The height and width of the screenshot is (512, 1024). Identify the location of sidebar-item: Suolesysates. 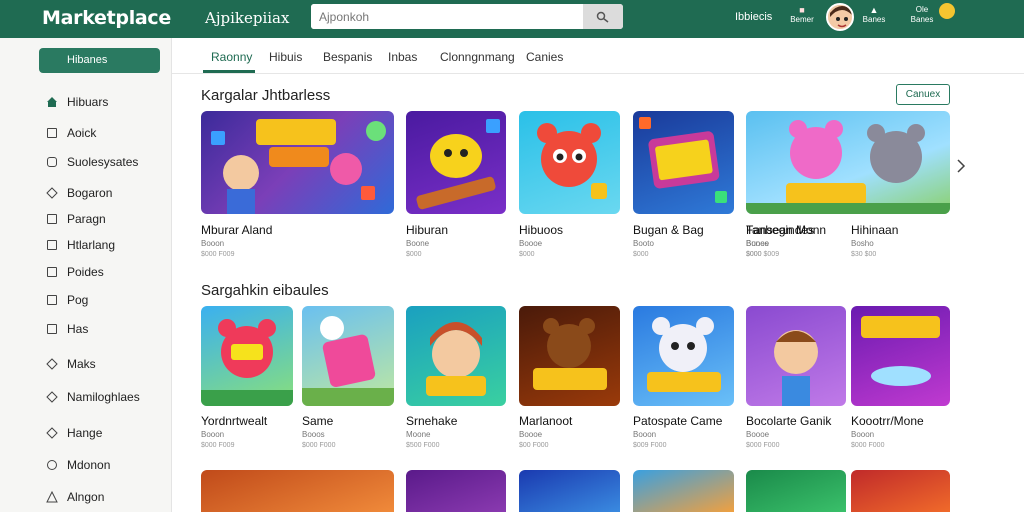
(92, 162).